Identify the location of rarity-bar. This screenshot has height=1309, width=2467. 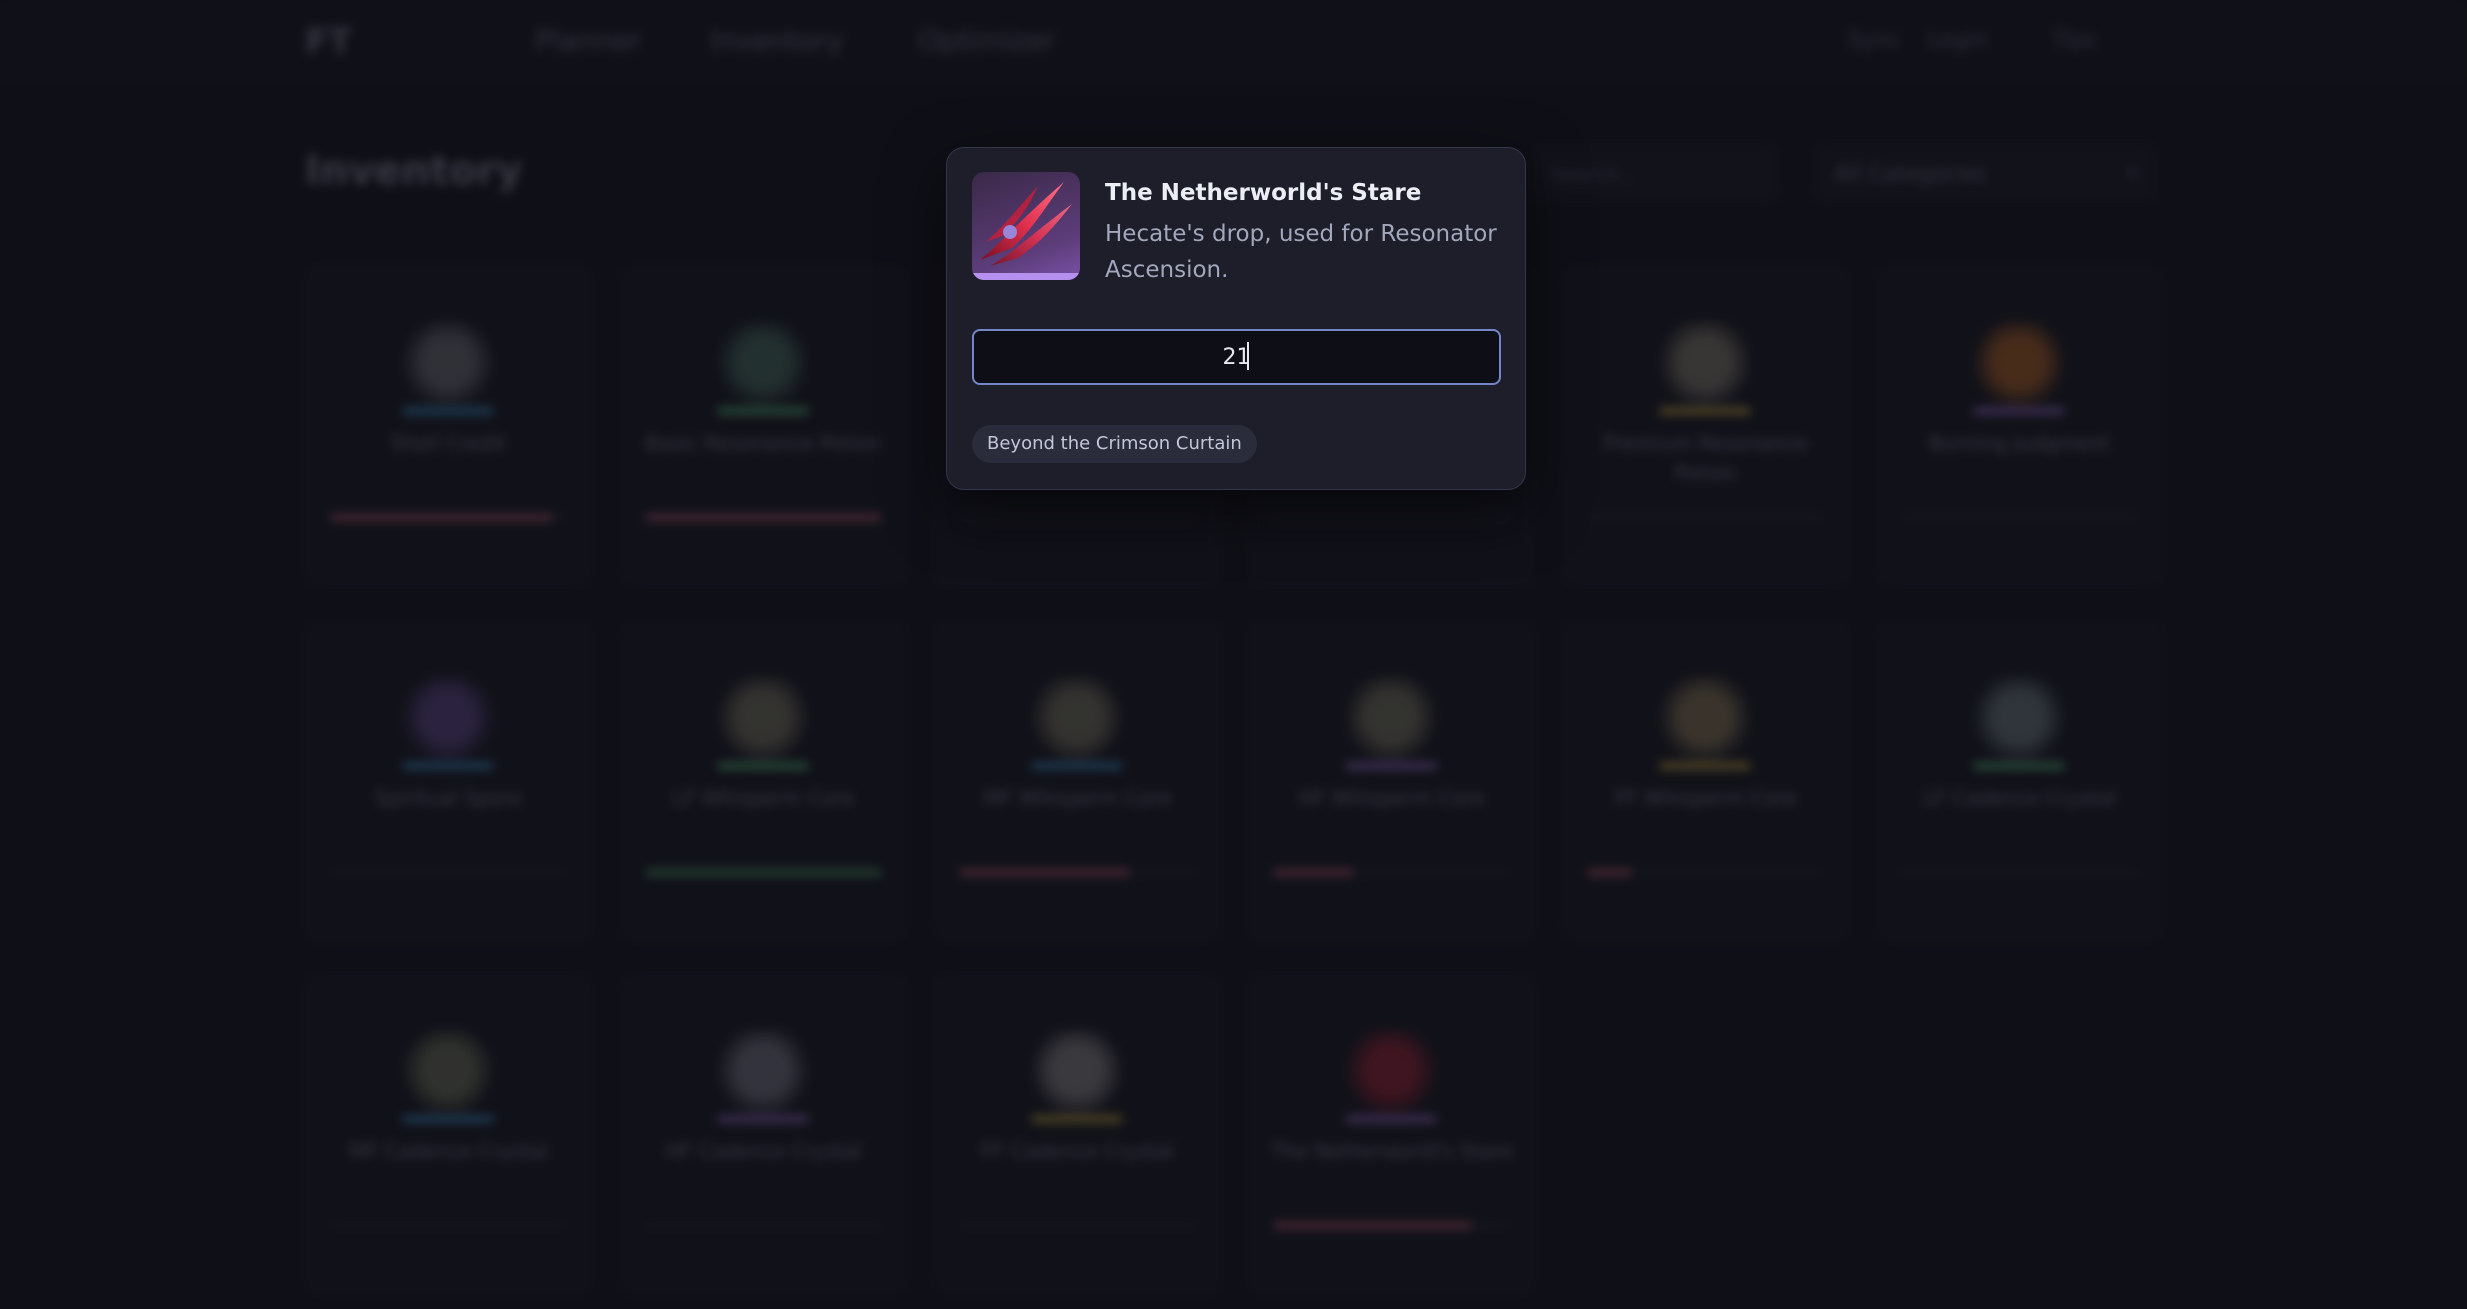
(1026, 276).